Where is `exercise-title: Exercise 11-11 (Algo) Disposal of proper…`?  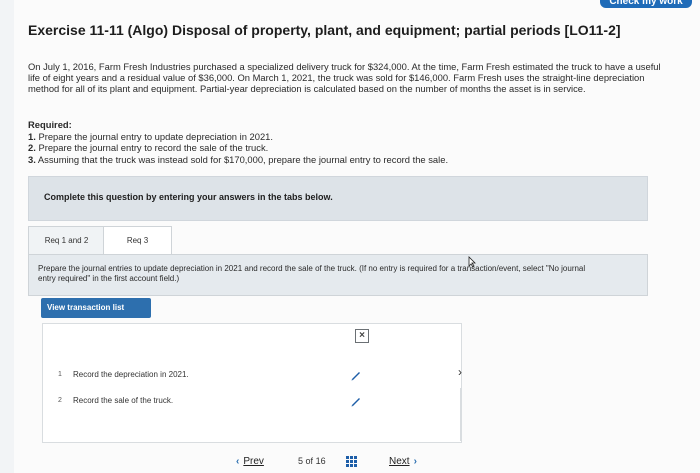 exercise-title: Exercise 11-11 (Algo) Disposal of proper… is located at coordinates (324, 30).